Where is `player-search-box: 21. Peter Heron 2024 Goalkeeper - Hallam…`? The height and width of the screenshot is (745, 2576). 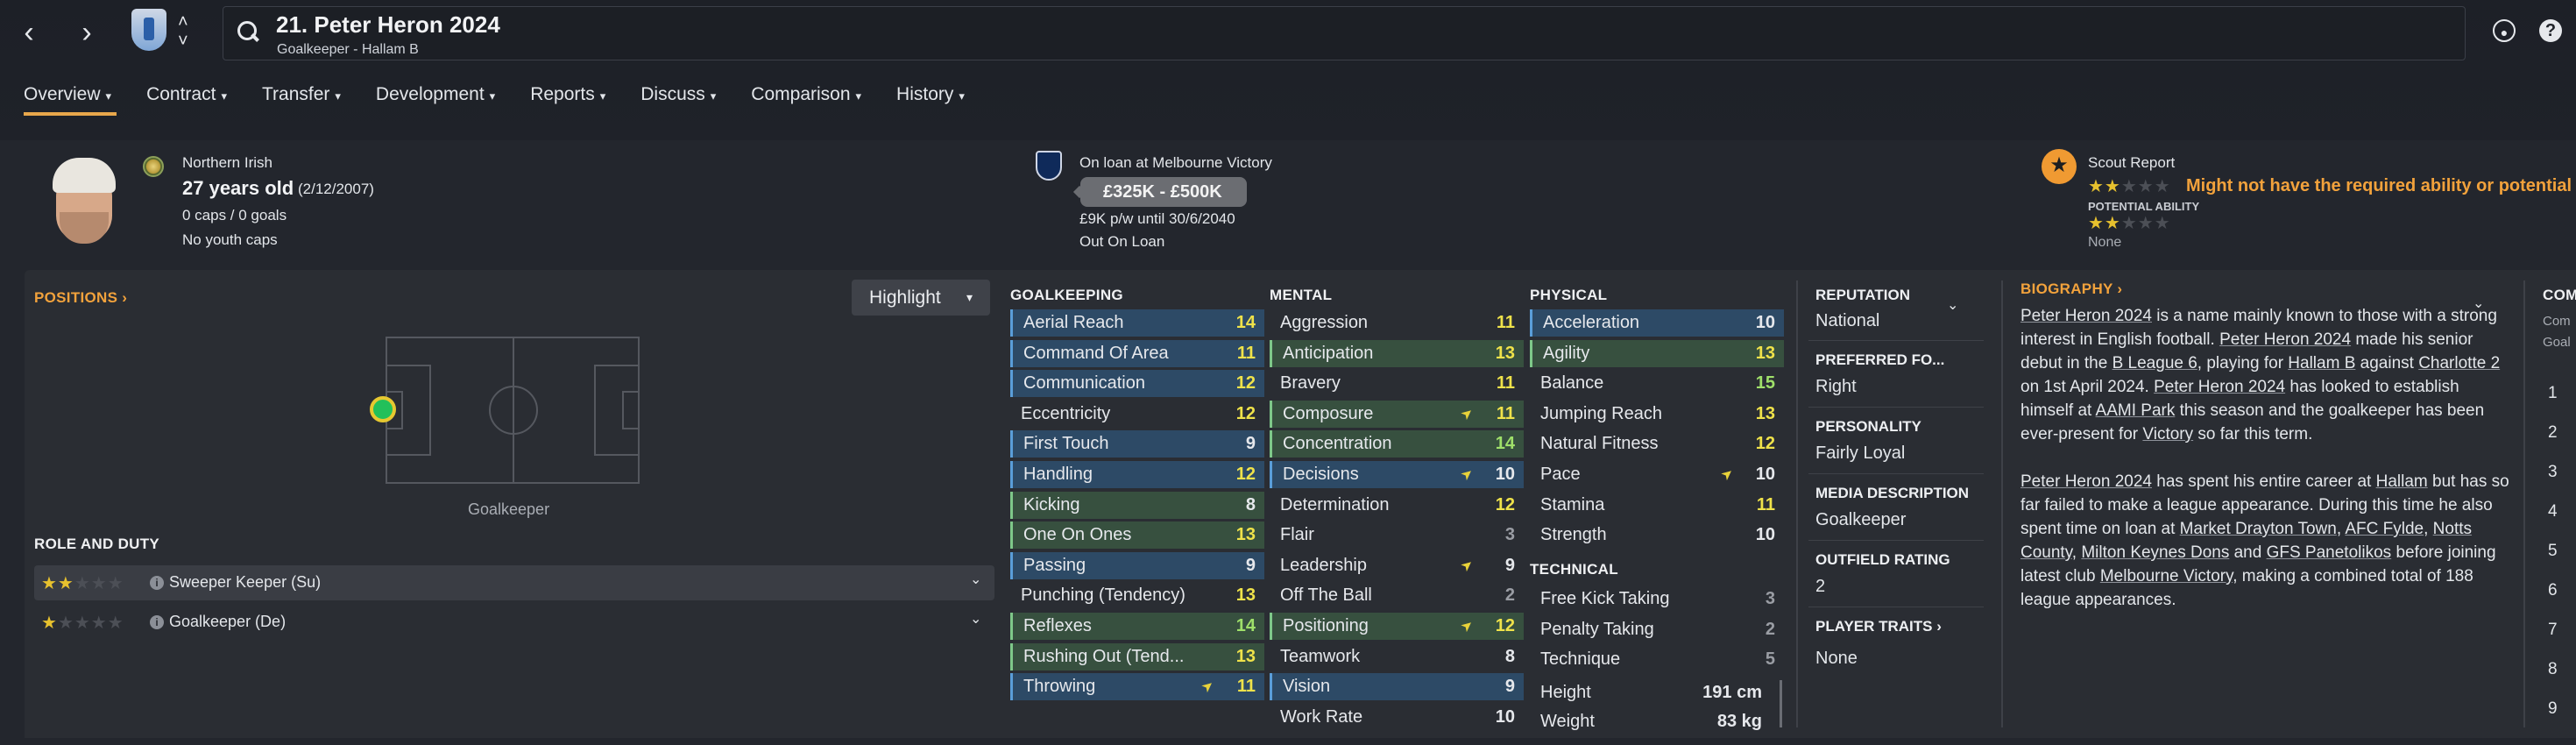 player-search-box: 21. Peter Heron 2024 Goalkeeper - Hallam… is located at coordinates (1344, 33).